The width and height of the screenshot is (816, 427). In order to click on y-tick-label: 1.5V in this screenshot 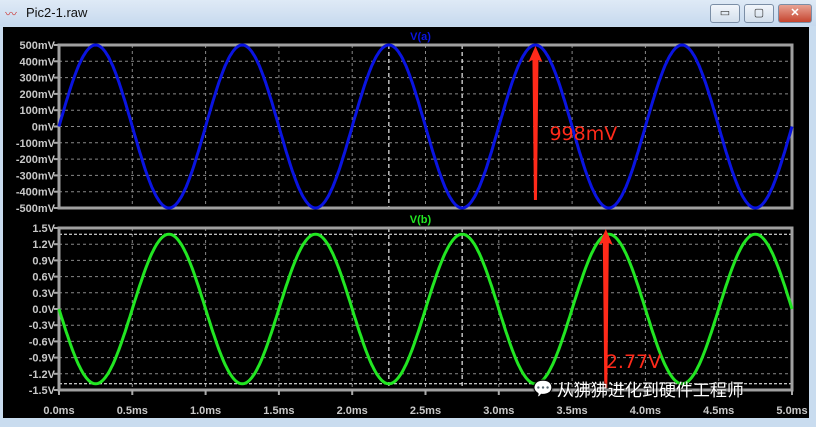, I will do `click(43, 229)`.